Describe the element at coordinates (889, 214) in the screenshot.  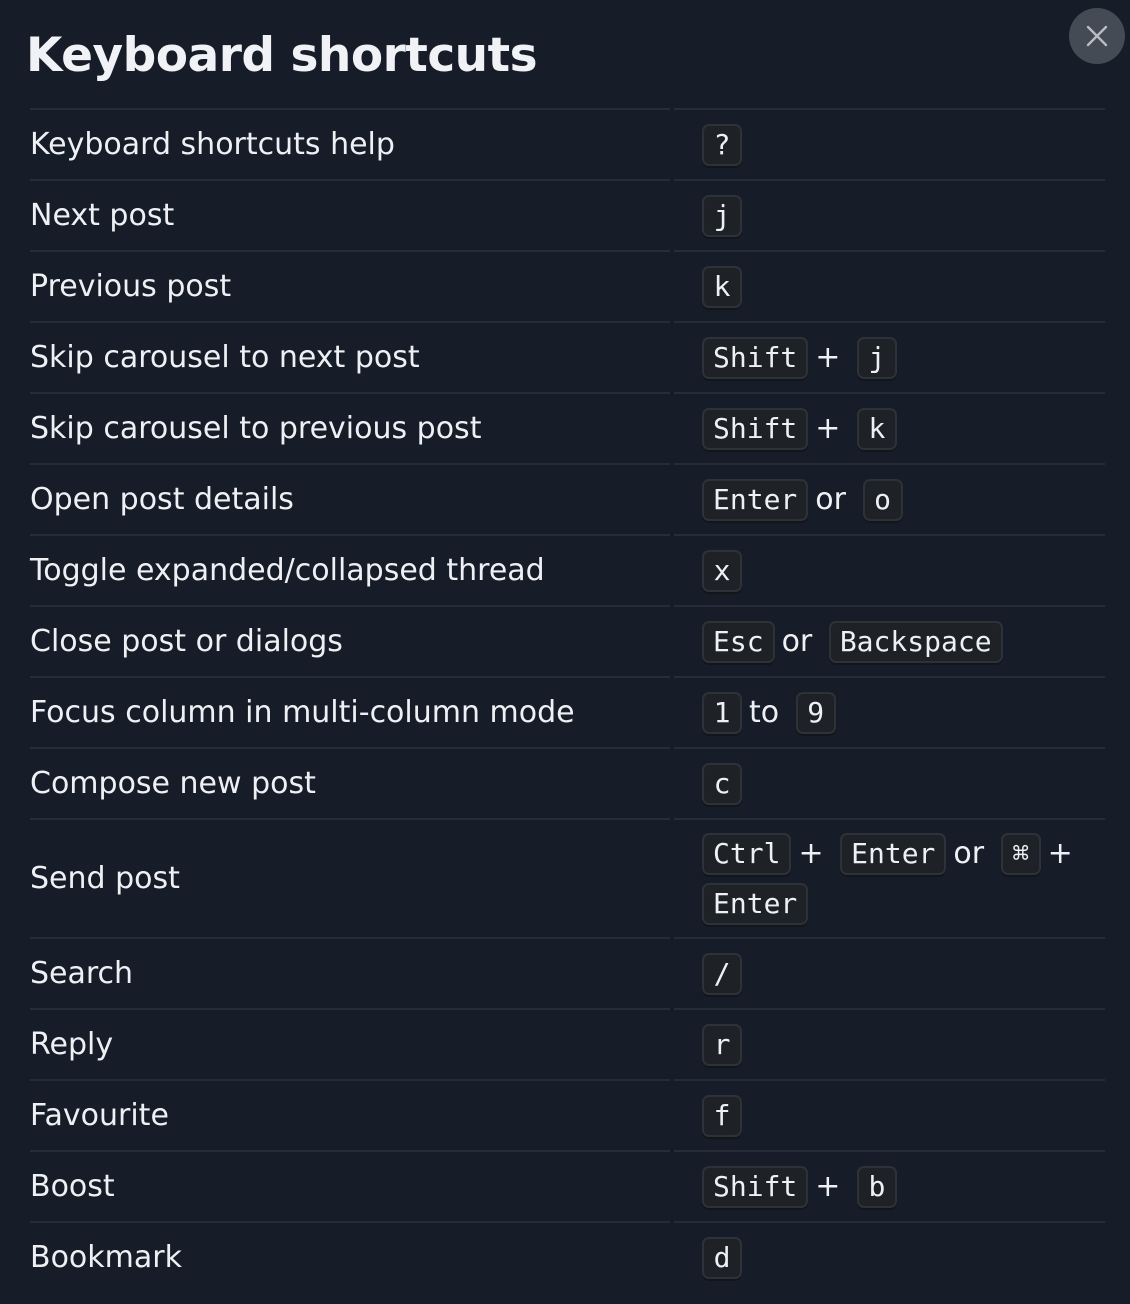
I see `shortcut-keys: j` at that location.